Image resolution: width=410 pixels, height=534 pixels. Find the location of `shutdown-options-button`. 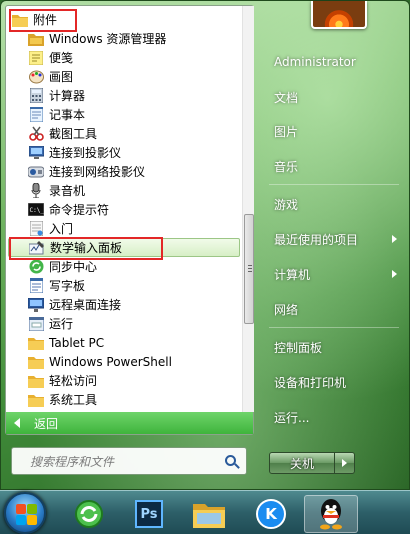

shutdown-options-button is located at coordinates (345, 463).